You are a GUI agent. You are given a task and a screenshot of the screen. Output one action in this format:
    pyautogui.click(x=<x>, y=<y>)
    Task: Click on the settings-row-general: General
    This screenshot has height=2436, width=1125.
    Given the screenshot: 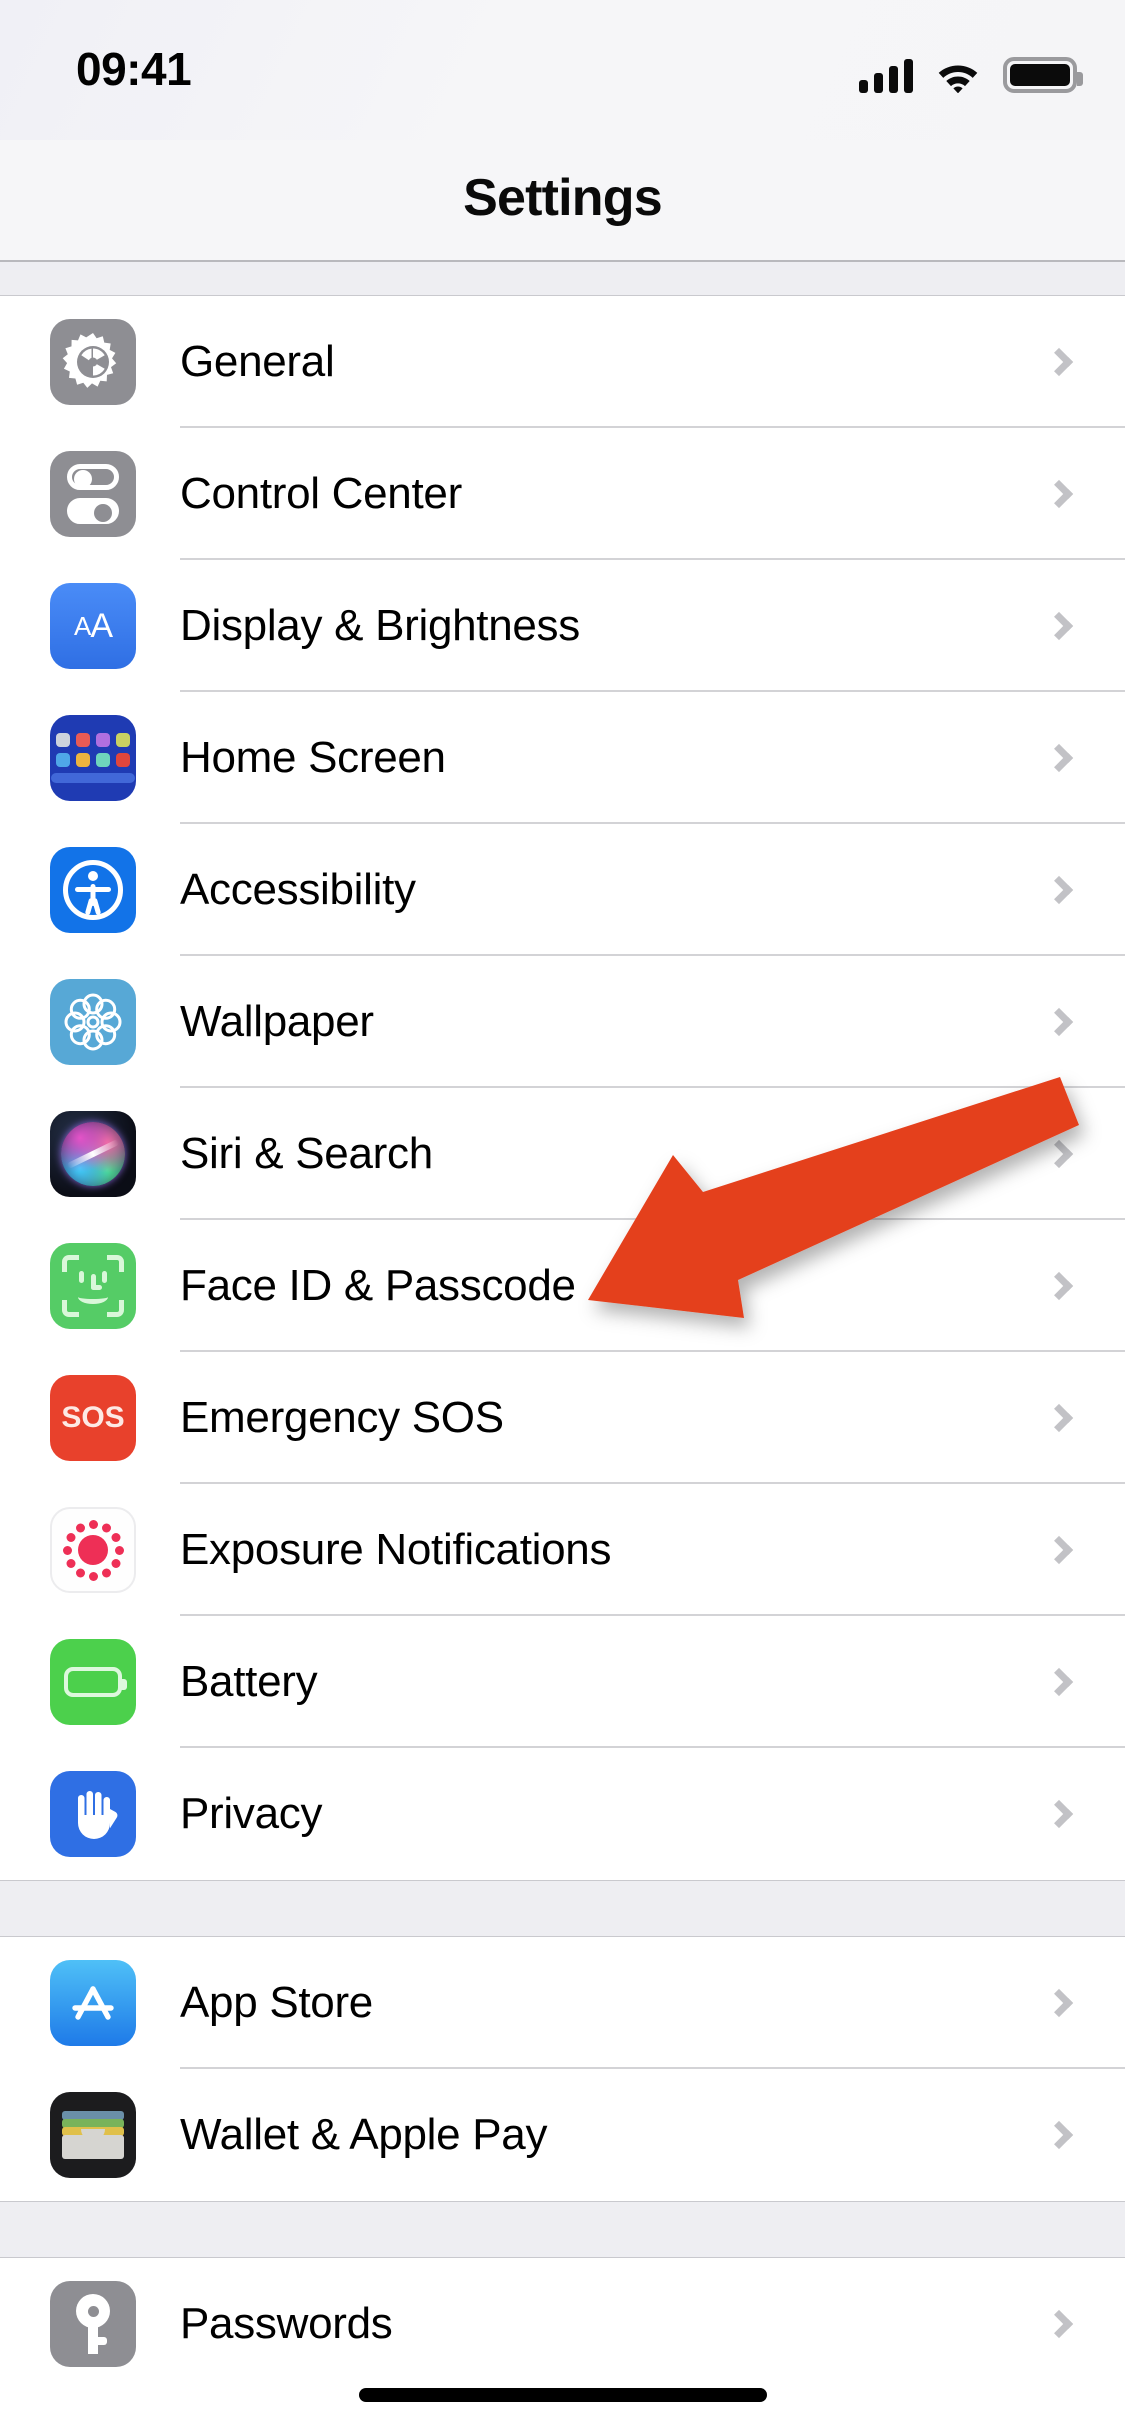 What is the action you would take?
    pyautogui.click(x=562, y=362)
    